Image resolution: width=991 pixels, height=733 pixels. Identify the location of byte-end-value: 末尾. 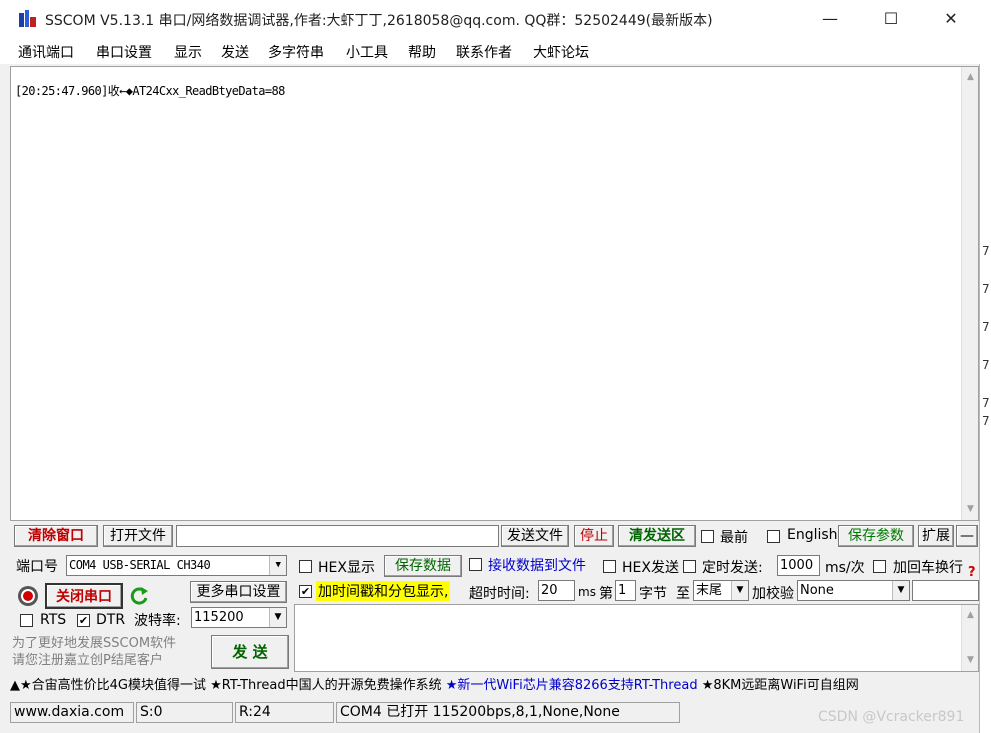
(709, 590).